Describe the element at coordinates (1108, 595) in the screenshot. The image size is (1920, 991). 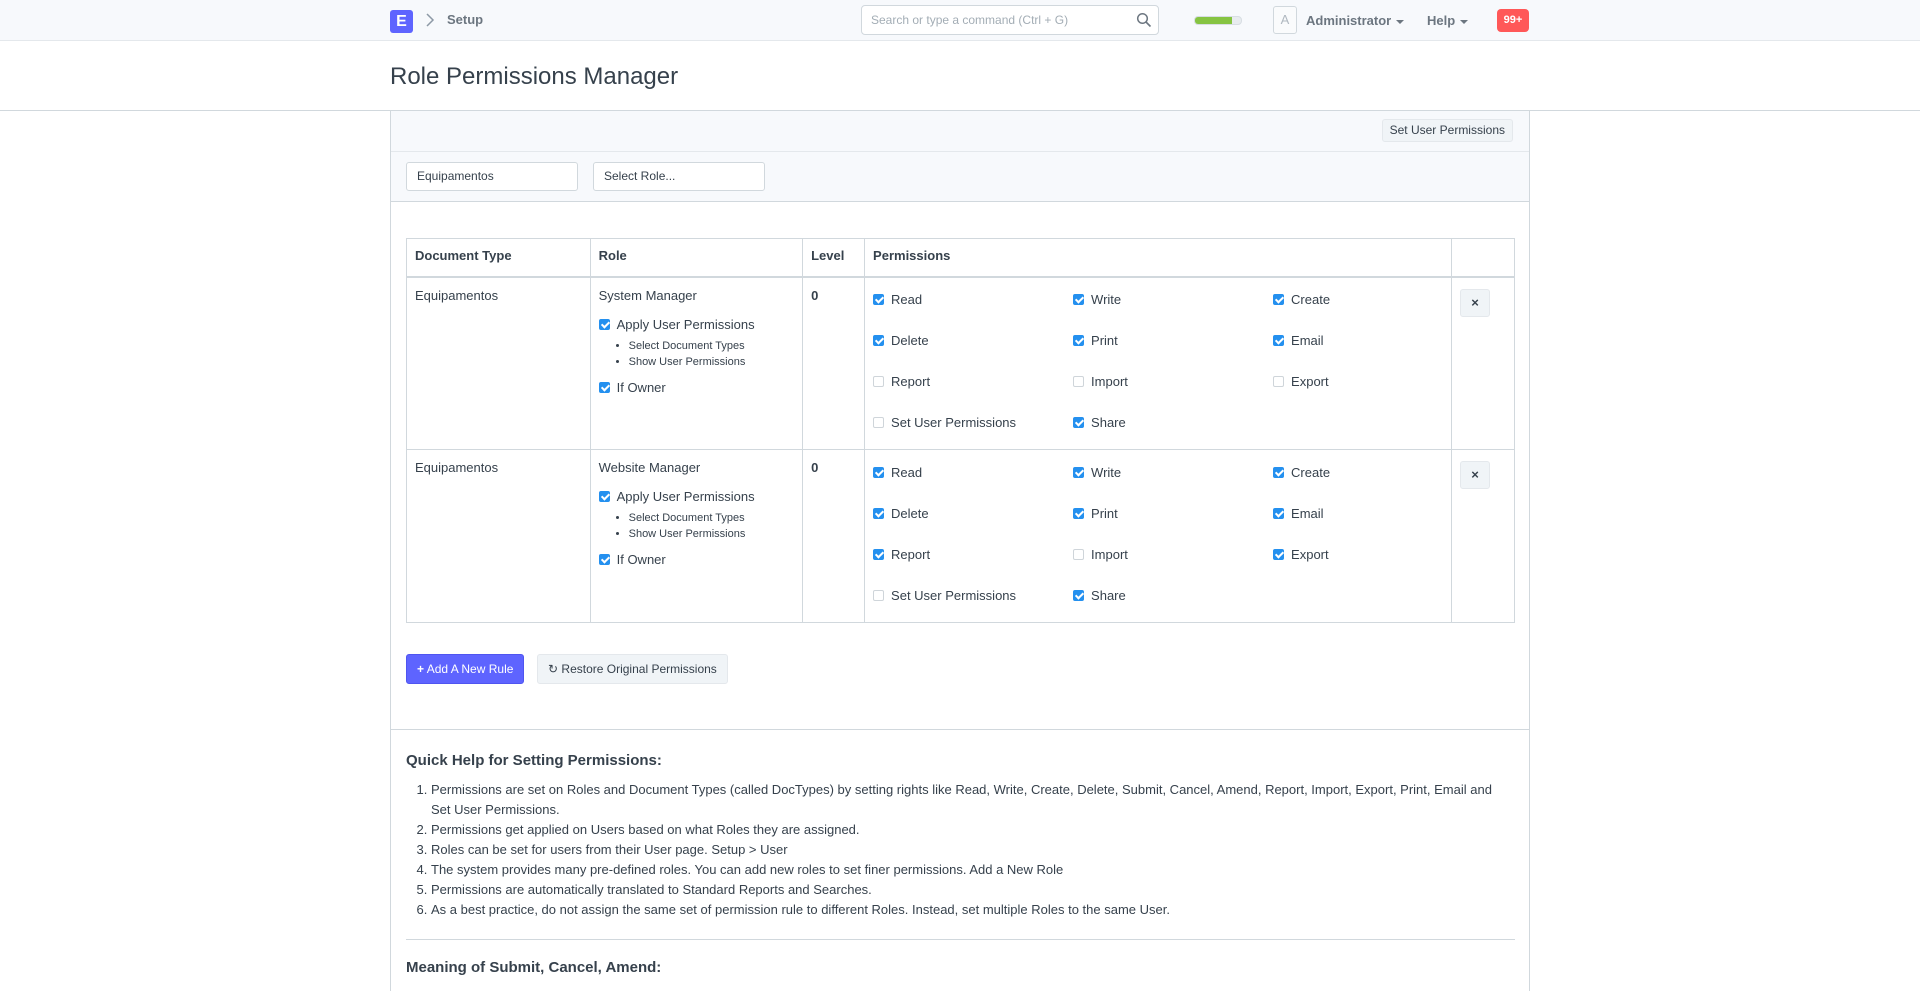
I see `perm-label: Share` at that location.